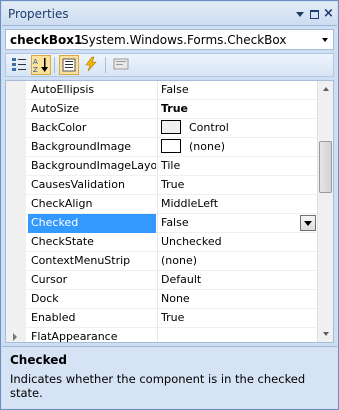  Describe the element at coordinates (92, 261) in the screenshot. I see `property-name: ContextMenuStrip` at that location.